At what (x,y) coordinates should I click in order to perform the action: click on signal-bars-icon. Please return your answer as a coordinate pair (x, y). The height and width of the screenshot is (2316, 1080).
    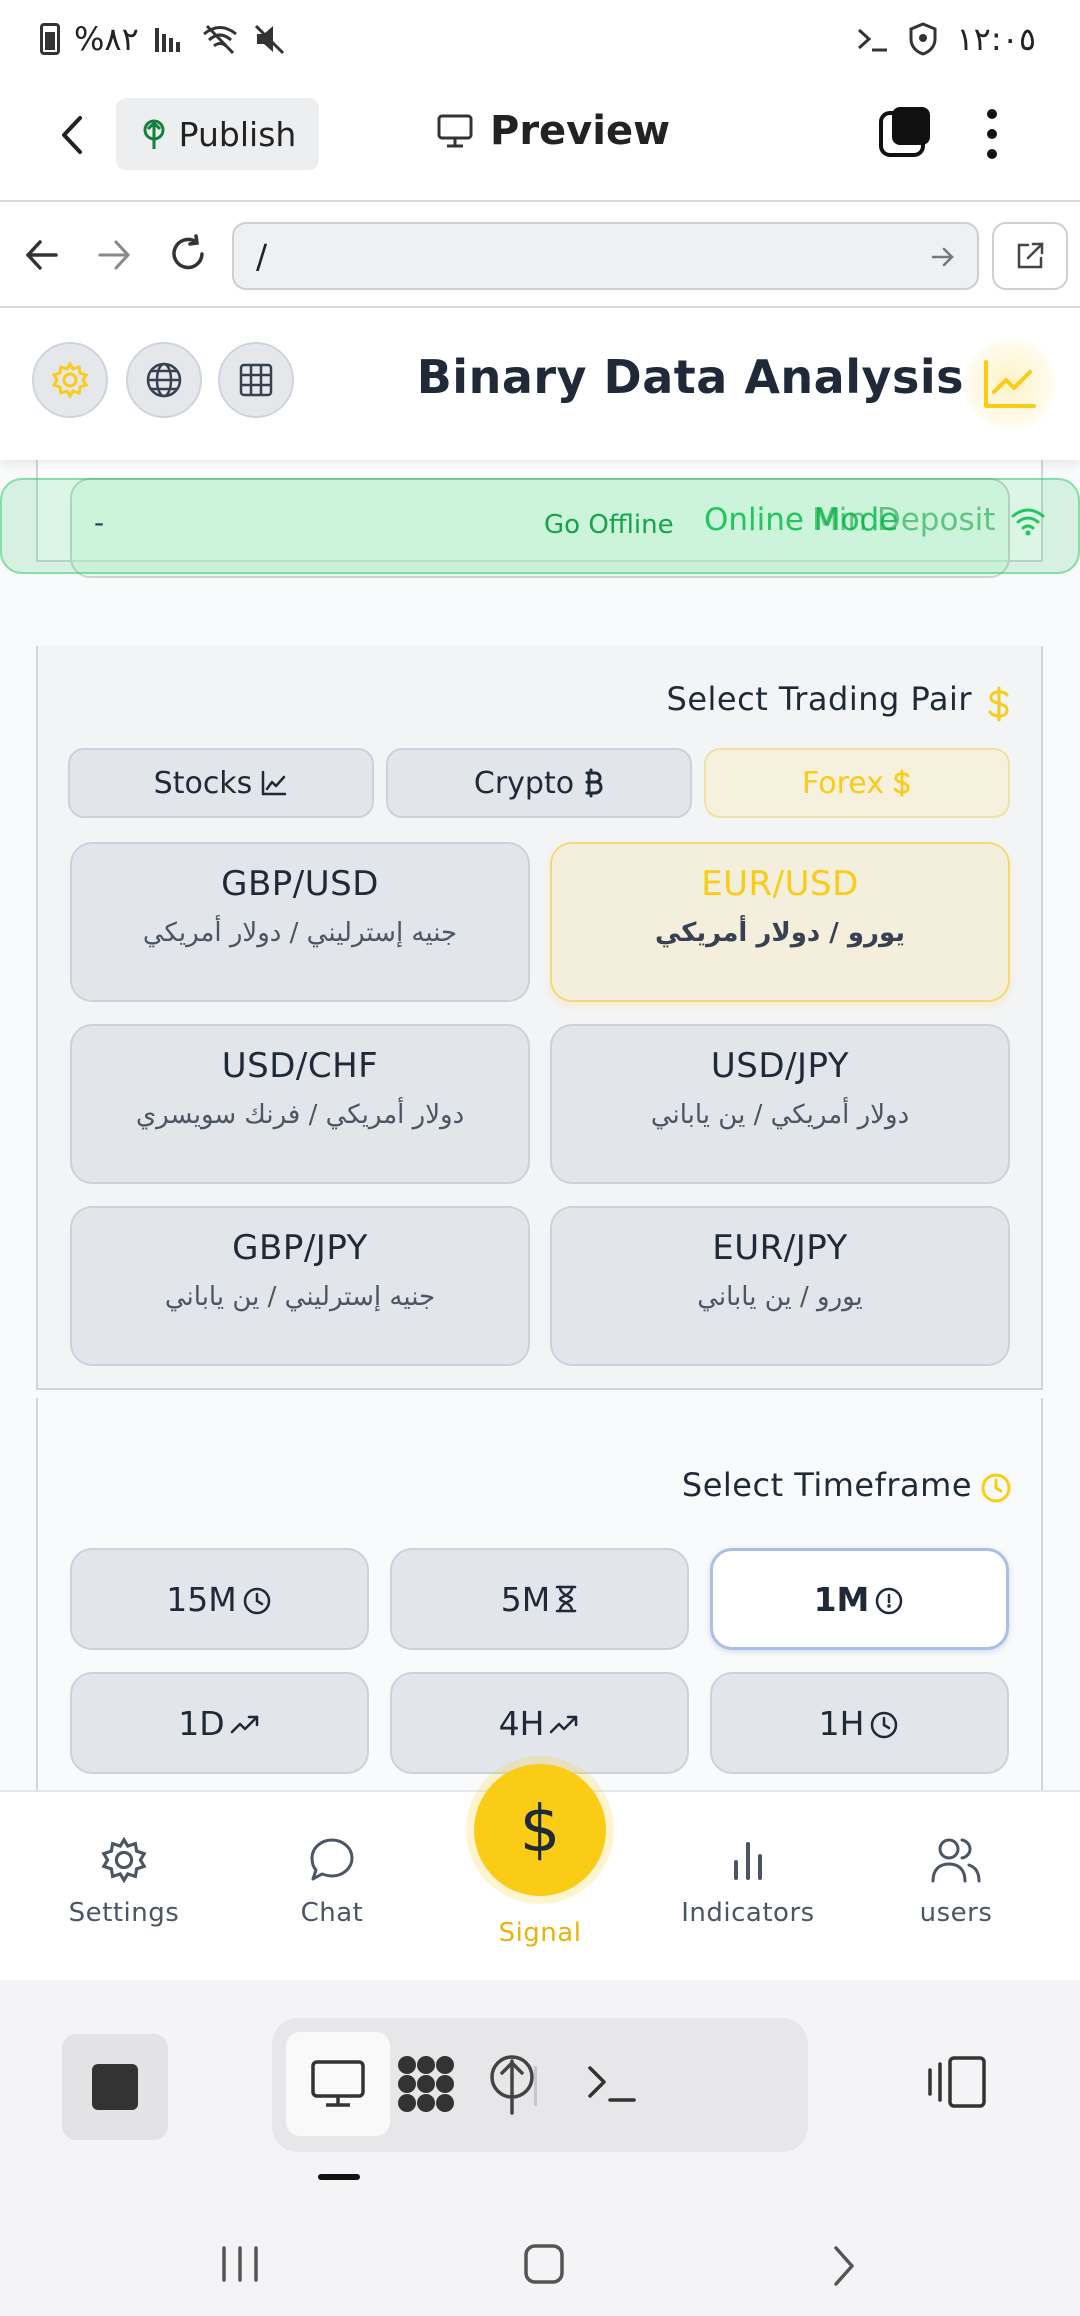
    Looking at the image, I should click on (167, 40).